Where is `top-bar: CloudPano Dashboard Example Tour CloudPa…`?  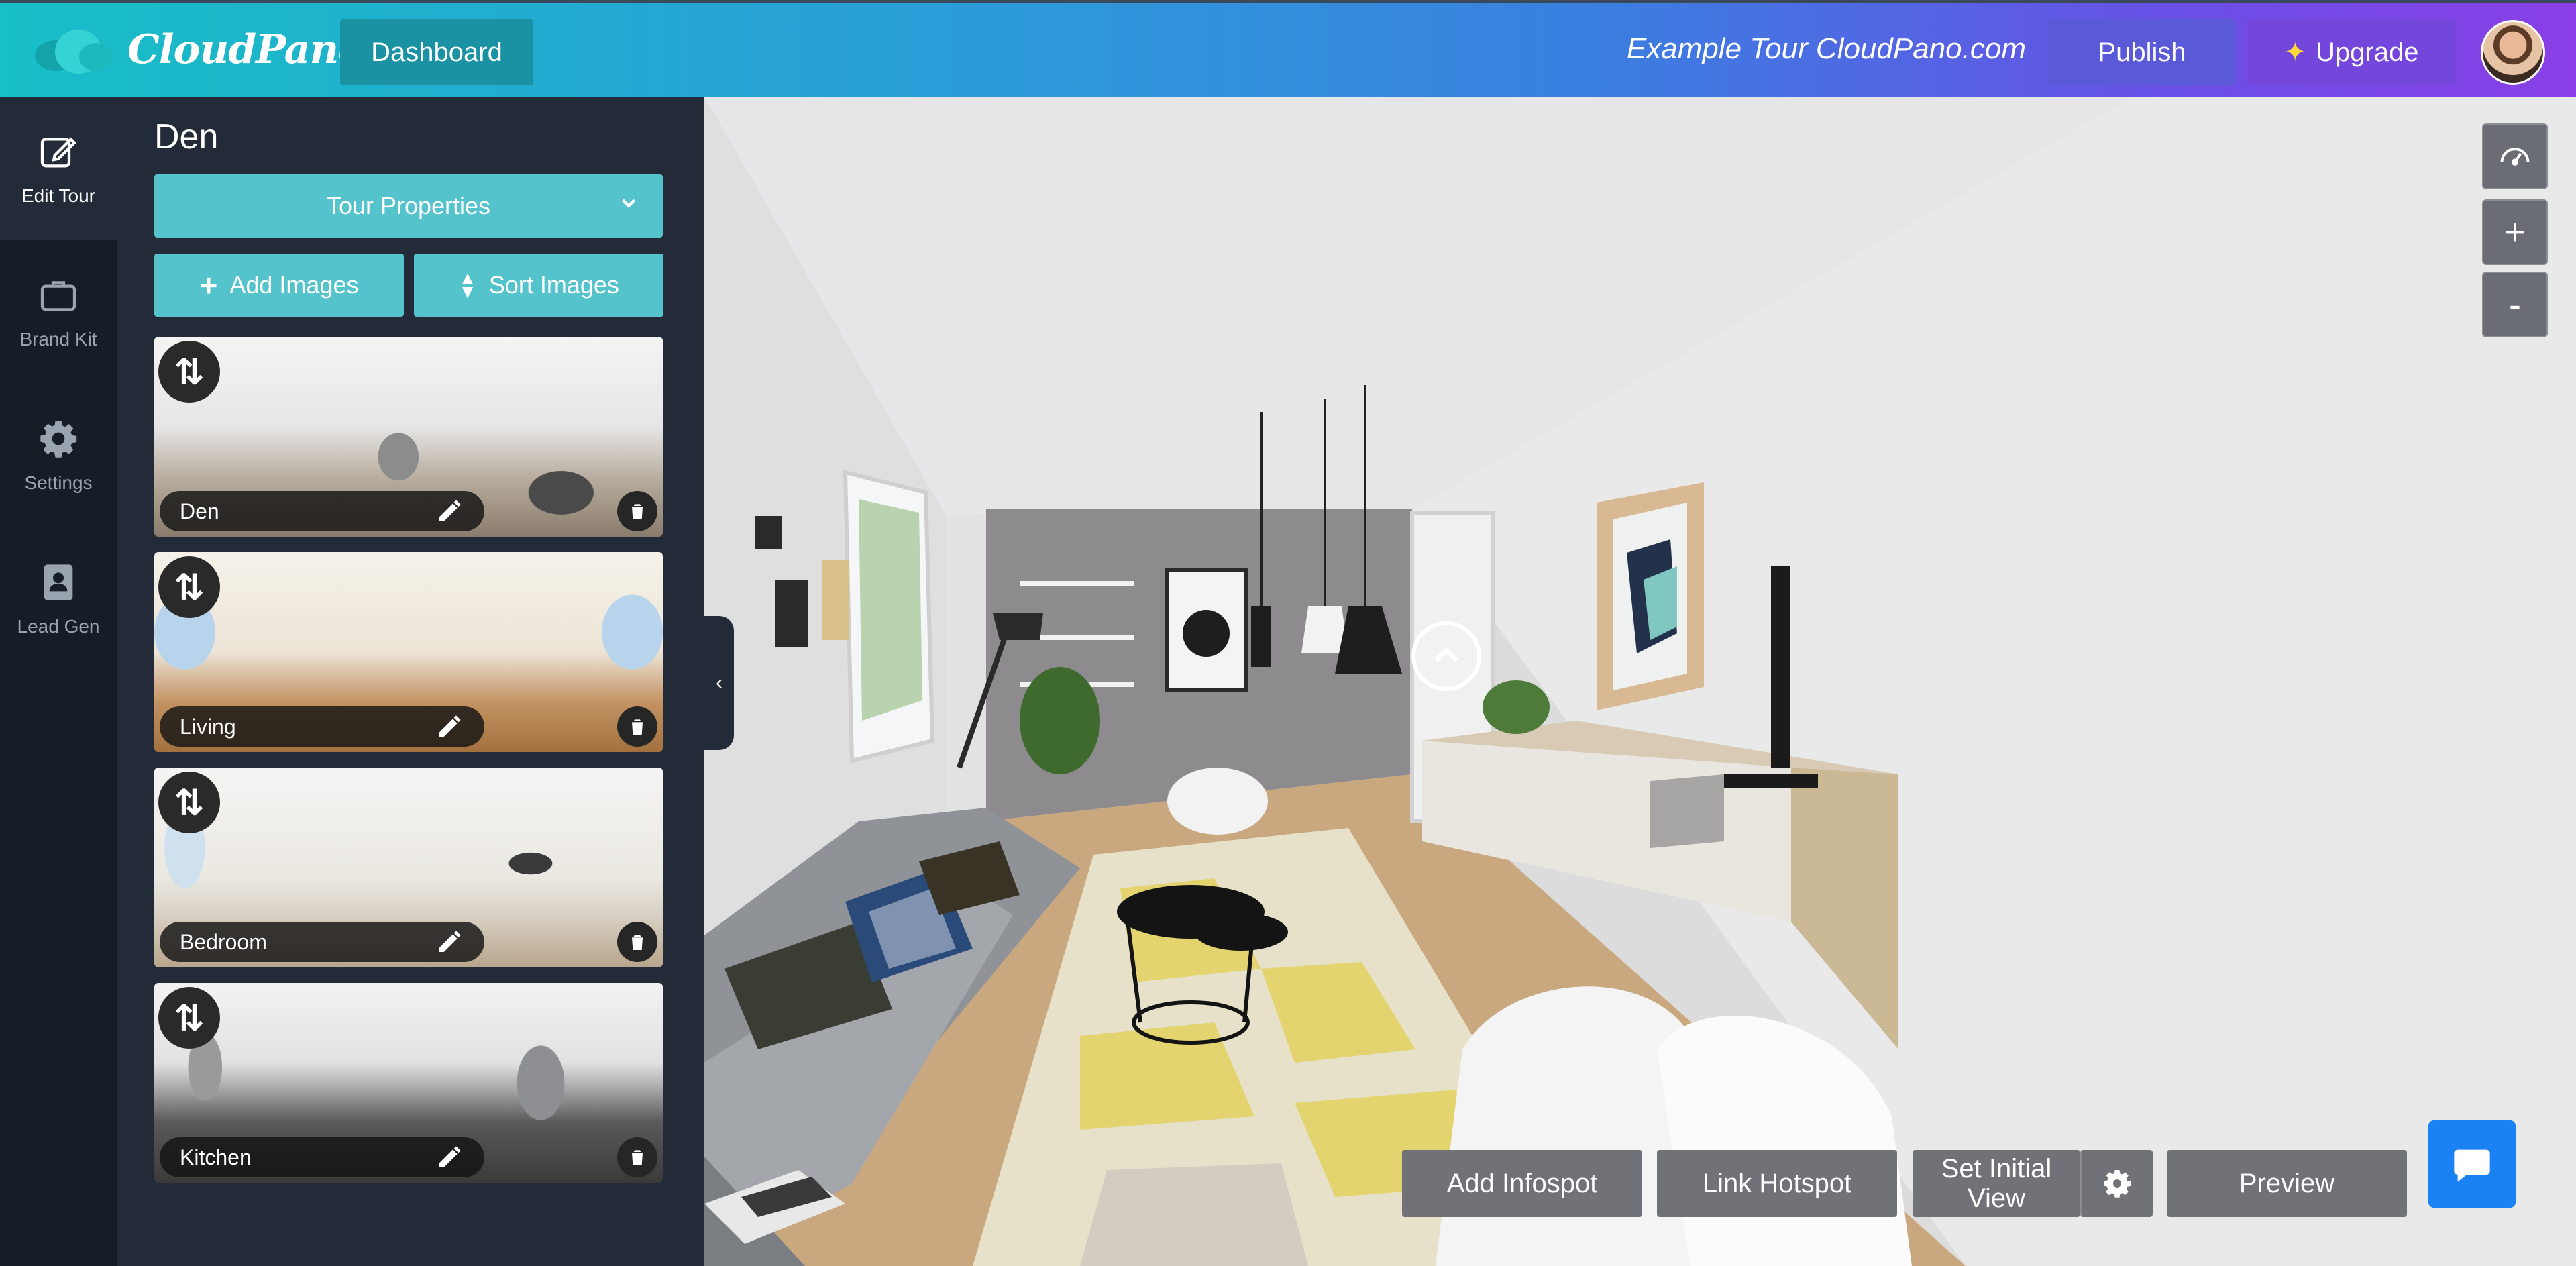
top-bar: CloudPano Dashboard Example Tour CloudPa… is located at coordinates (1288, 48).